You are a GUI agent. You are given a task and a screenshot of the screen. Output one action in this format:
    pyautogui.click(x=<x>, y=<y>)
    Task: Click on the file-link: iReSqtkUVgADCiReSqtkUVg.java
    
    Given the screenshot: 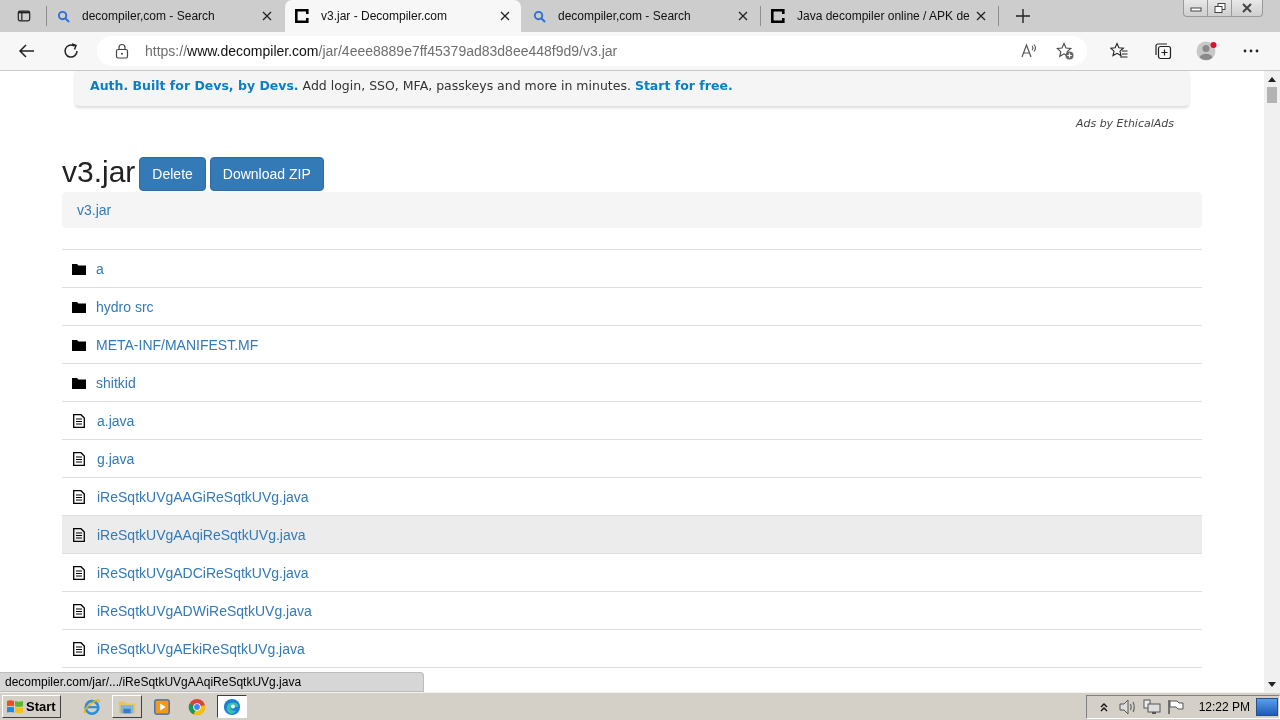 What is the action you would take?
    pyautogui.click(x=203, y=572)
    